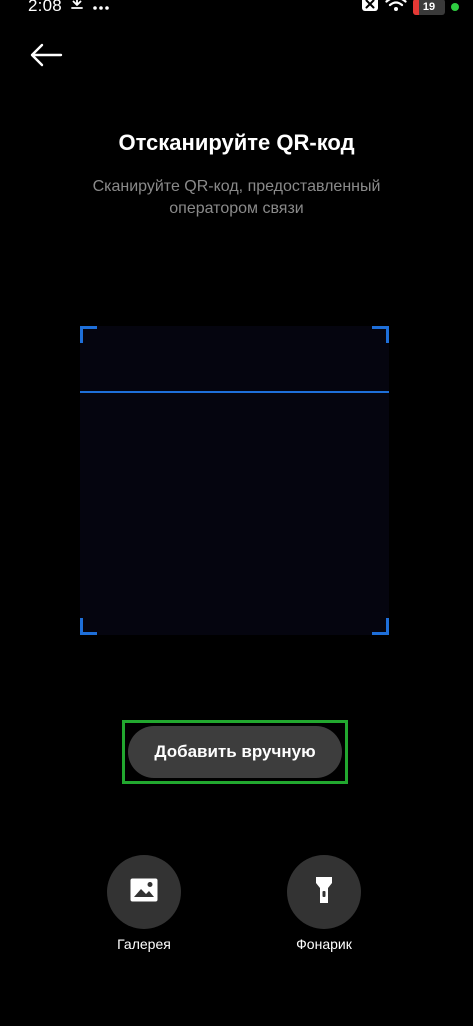 Image resolution: width=473 pixels, height=1026 pixels. Describe the element at coordinates (455, 6) in the screenshot. I see `charging-indicator` at that location.